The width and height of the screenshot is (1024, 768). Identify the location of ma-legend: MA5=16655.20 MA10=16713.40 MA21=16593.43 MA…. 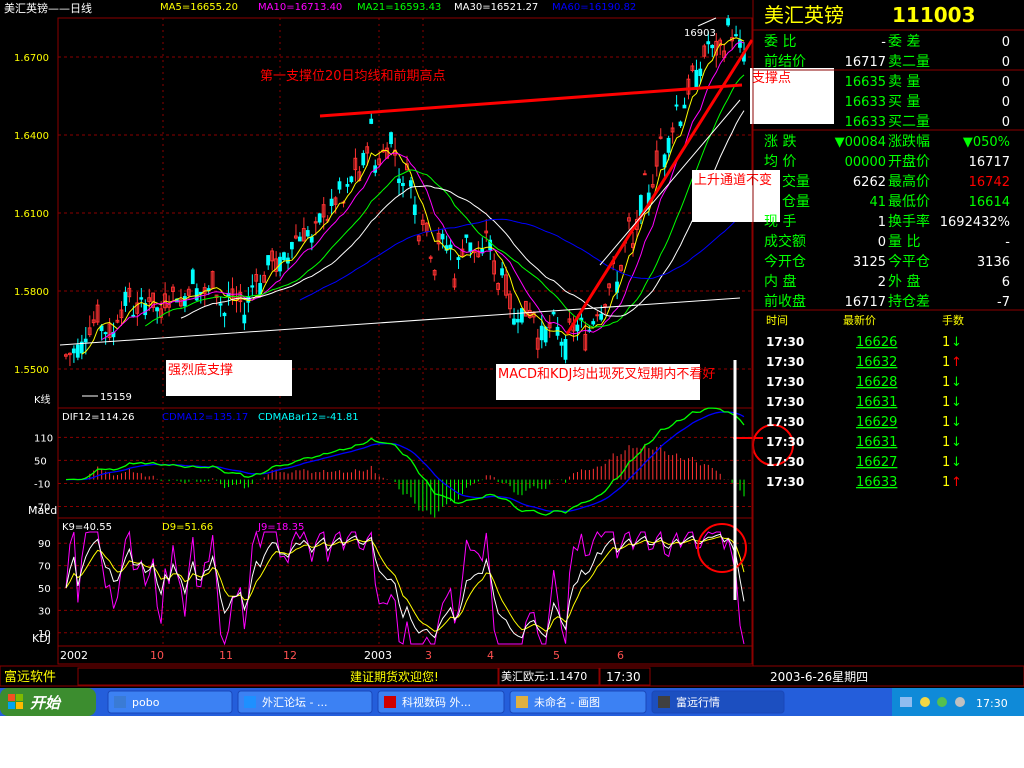
(398, 7).